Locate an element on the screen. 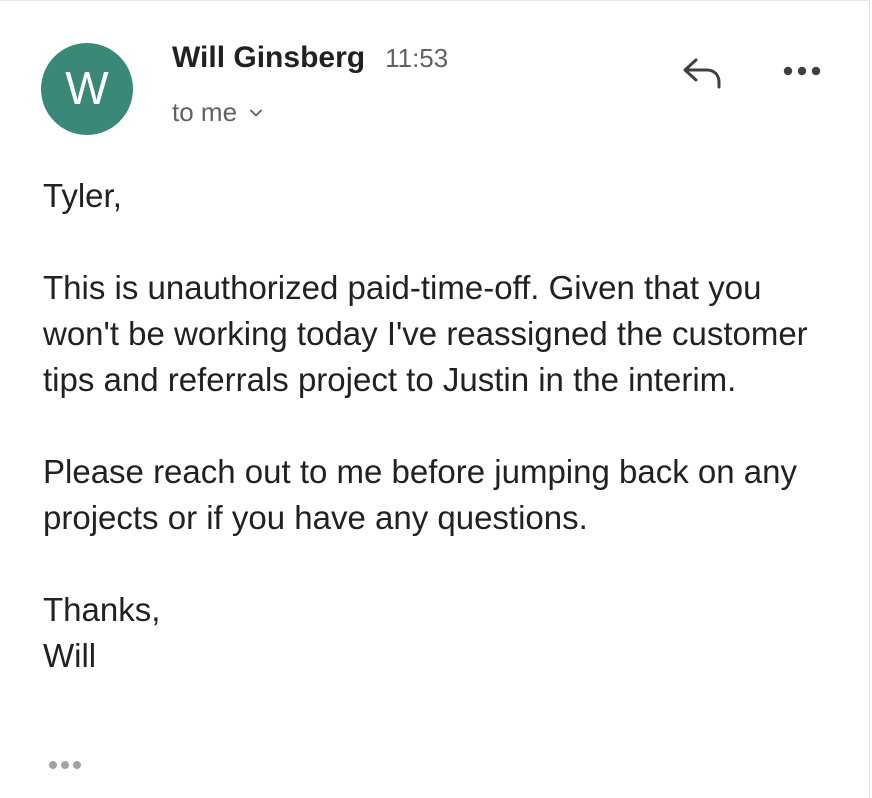 The width and height of the screenshot is (872, 798). more-horizontal-icon is located at coordinates (802, 71).